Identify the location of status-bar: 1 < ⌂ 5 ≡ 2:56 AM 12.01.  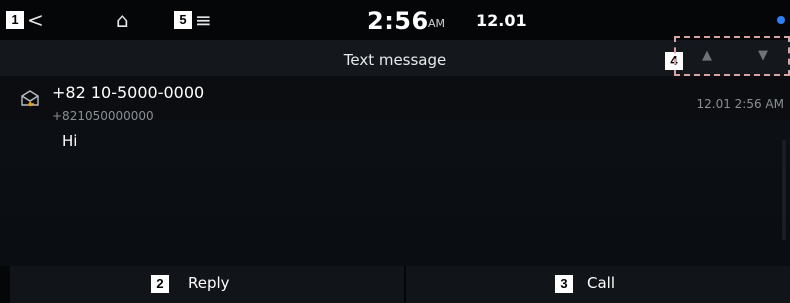
(395, 20).